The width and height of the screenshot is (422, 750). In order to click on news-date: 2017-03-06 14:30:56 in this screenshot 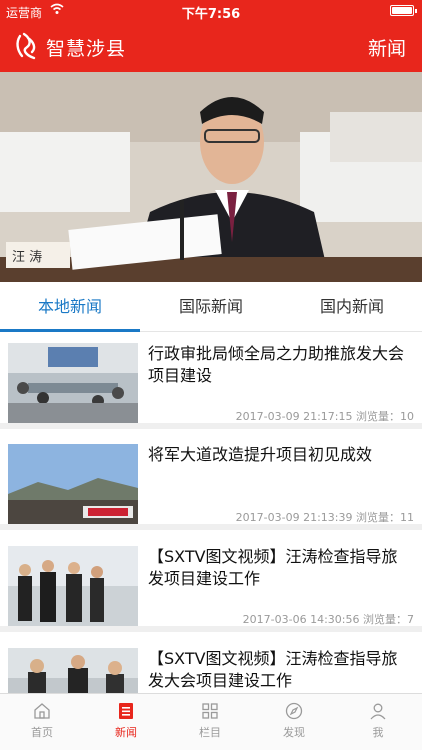, I will do `click(301, 619)`.